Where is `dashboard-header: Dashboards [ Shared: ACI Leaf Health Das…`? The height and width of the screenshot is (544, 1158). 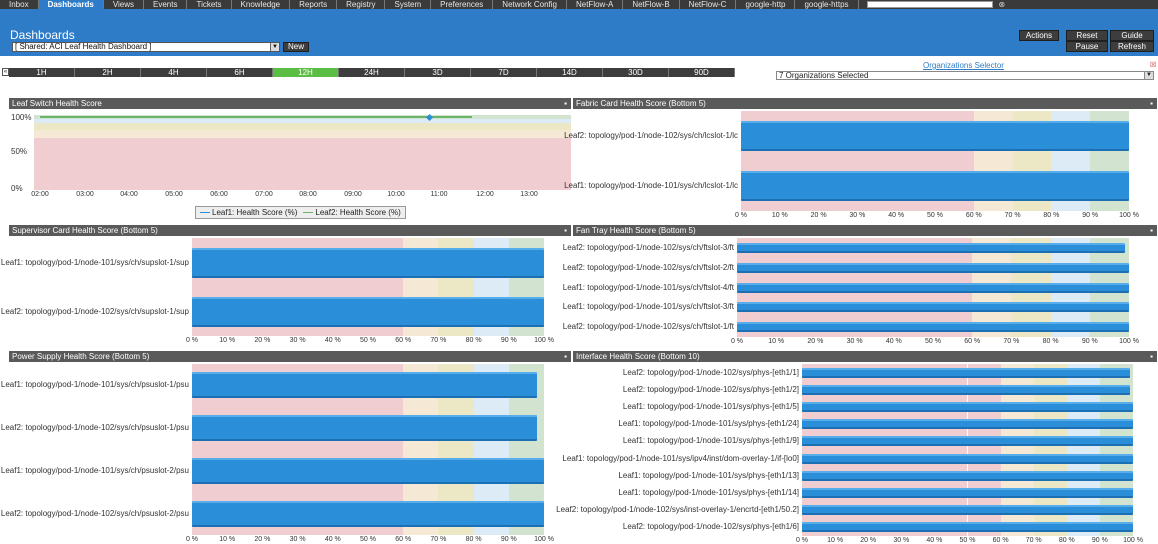 dashboard-header: Dashboards [ Shared: ACI Leaf Health Das… is located at coordinates (579, 32).